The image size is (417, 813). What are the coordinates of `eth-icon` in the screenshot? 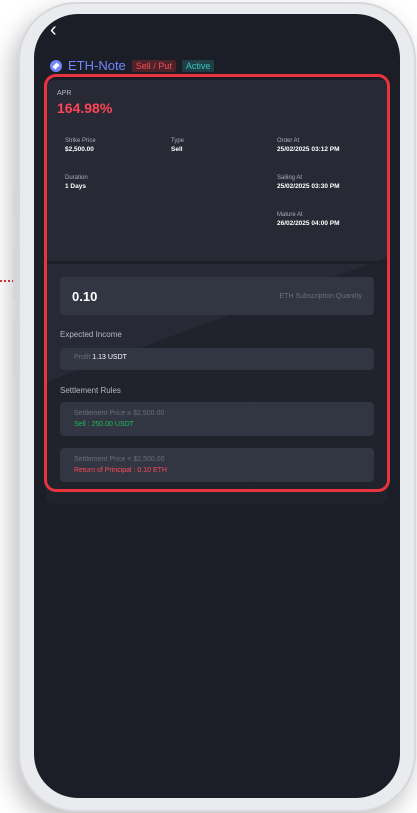 It's located at (56, 65).